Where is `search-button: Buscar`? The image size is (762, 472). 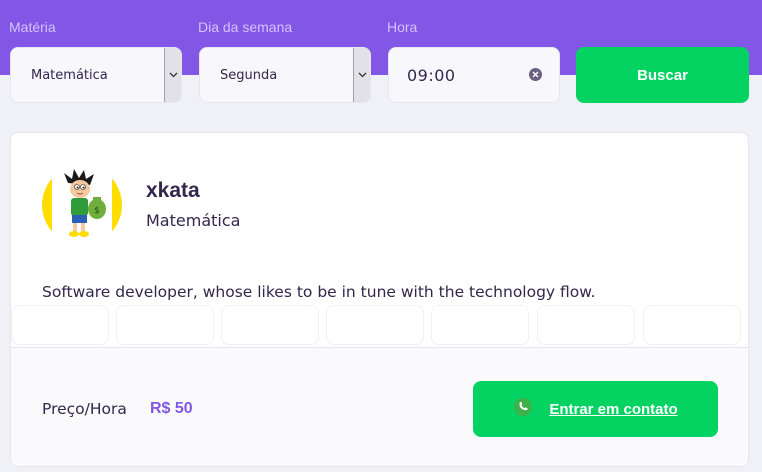
search-button: Buscar is located at coordinates (662, 75).